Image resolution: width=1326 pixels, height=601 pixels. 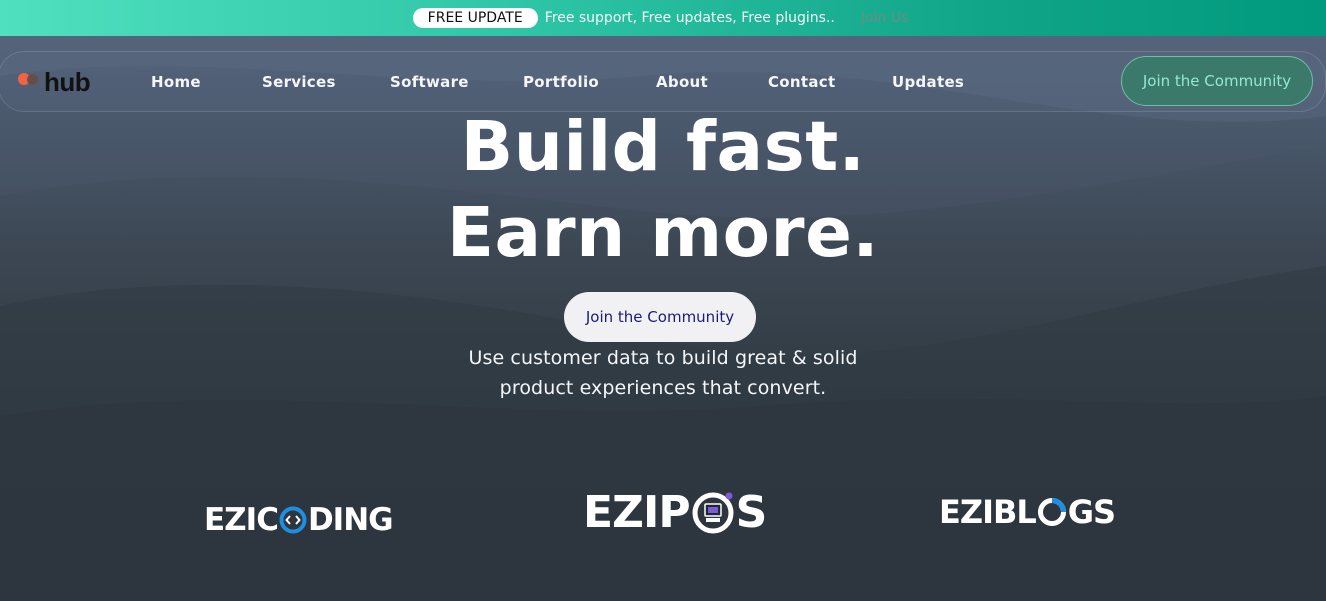 What do you see at coordinates (561, 82) in the screenshot?
I see `nav-portfolio: Portfolio` at bounding box center [561, 82].